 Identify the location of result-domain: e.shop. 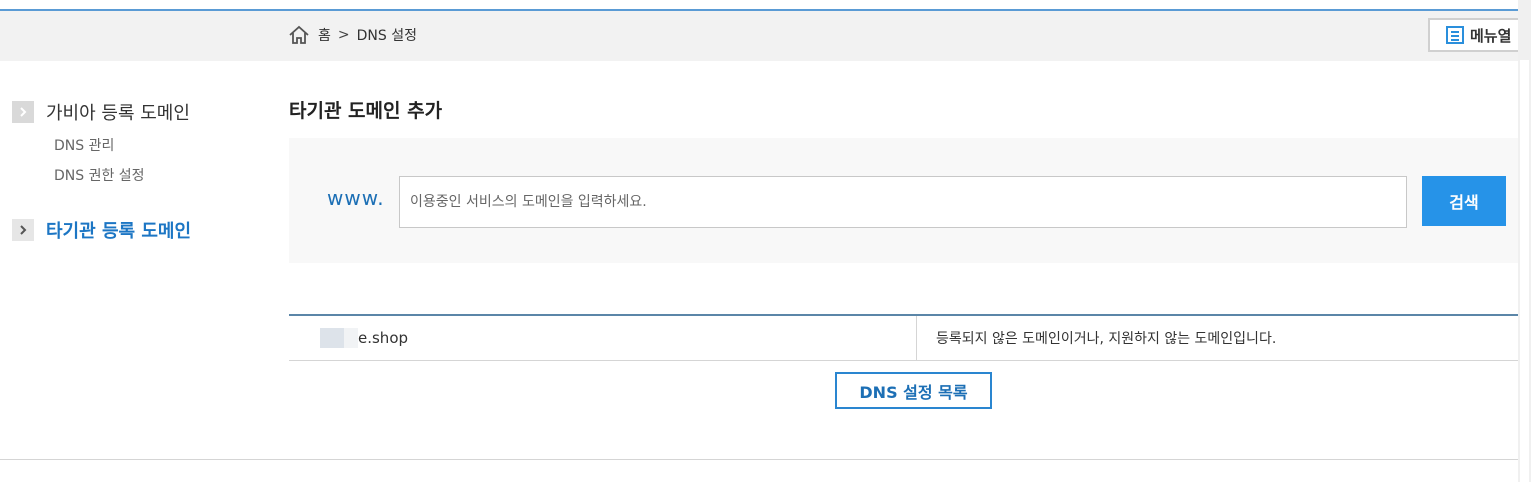
(383, 338).